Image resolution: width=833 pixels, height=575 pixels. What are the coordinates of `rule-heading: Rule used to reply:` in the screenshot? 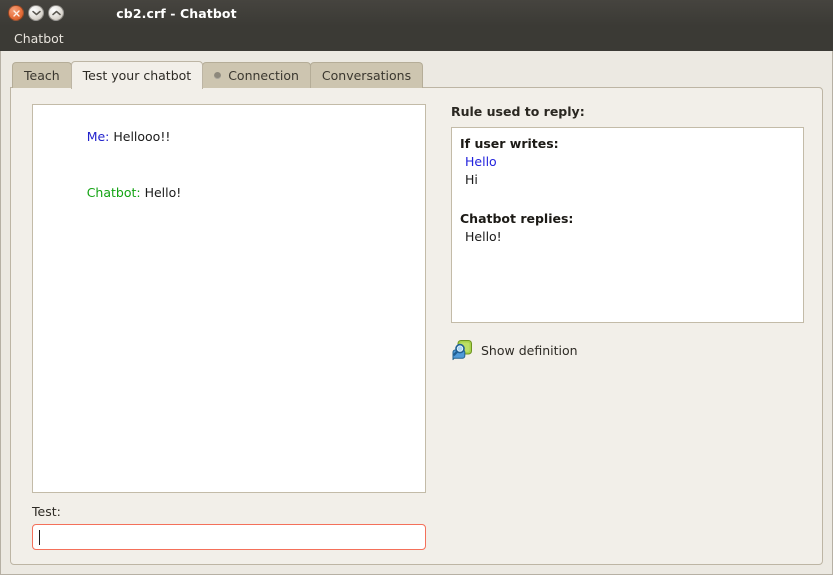 It's located at (518, 111).